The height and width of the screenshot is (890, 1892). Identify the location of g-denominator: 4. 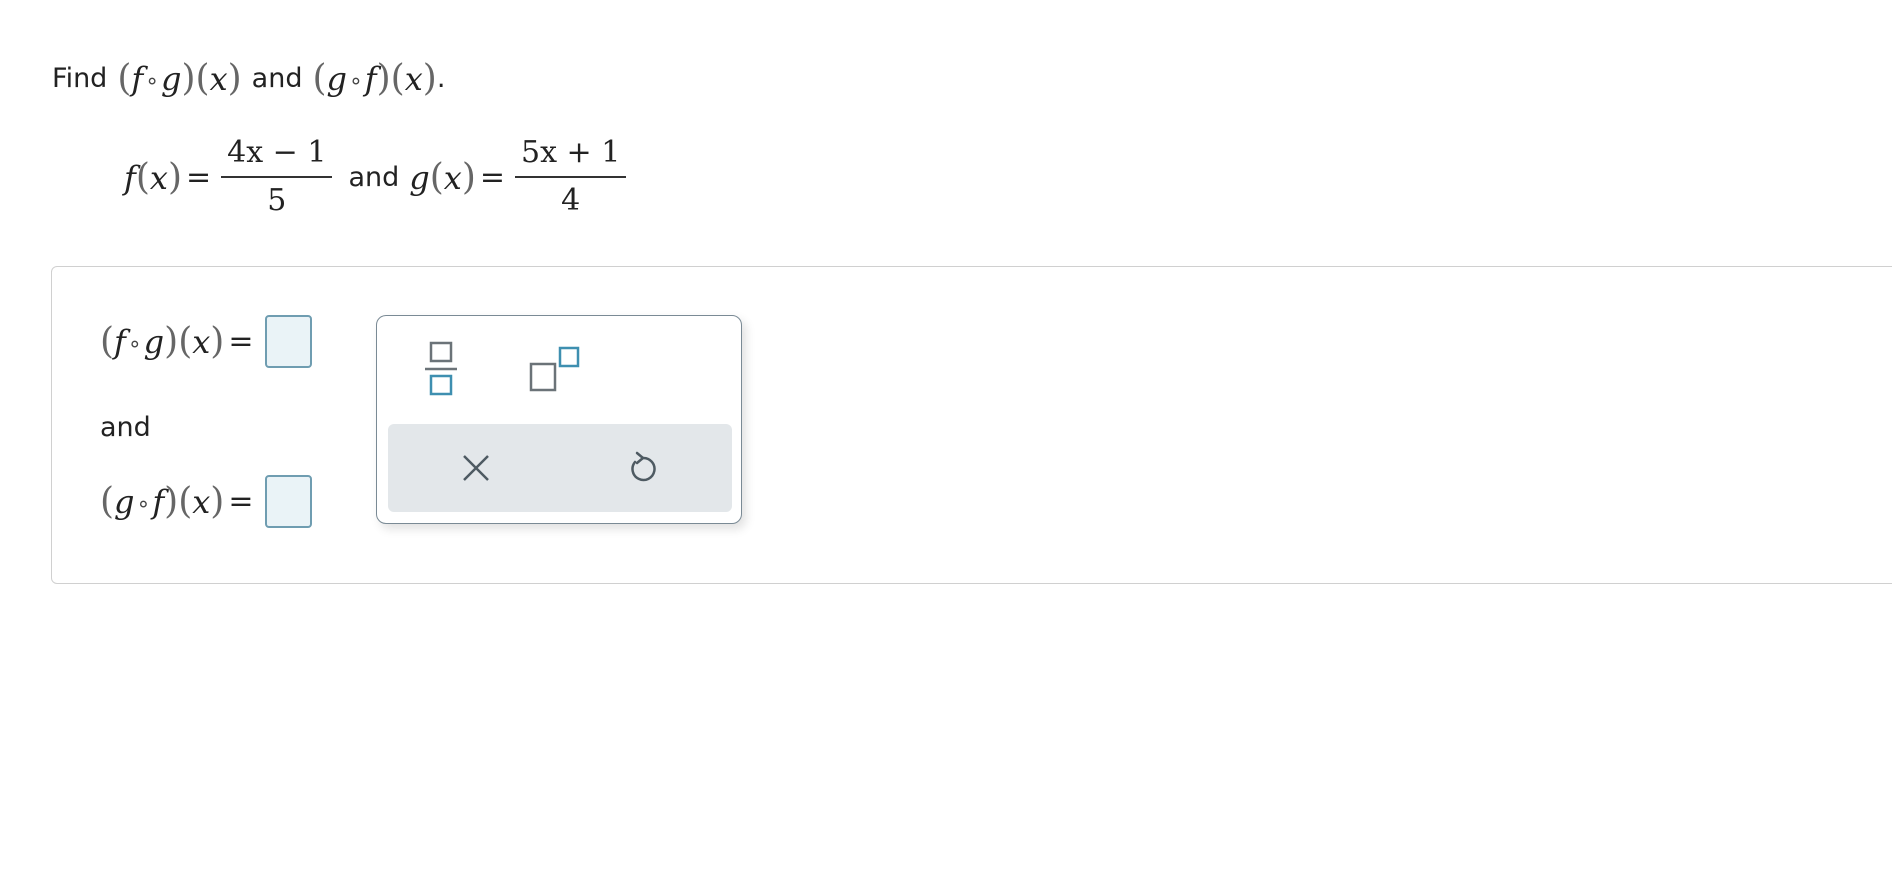
(571, 200).